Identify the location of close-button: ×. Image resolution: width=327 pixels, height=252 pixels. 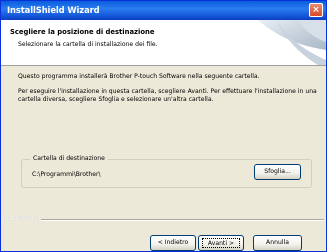
(316, 10).